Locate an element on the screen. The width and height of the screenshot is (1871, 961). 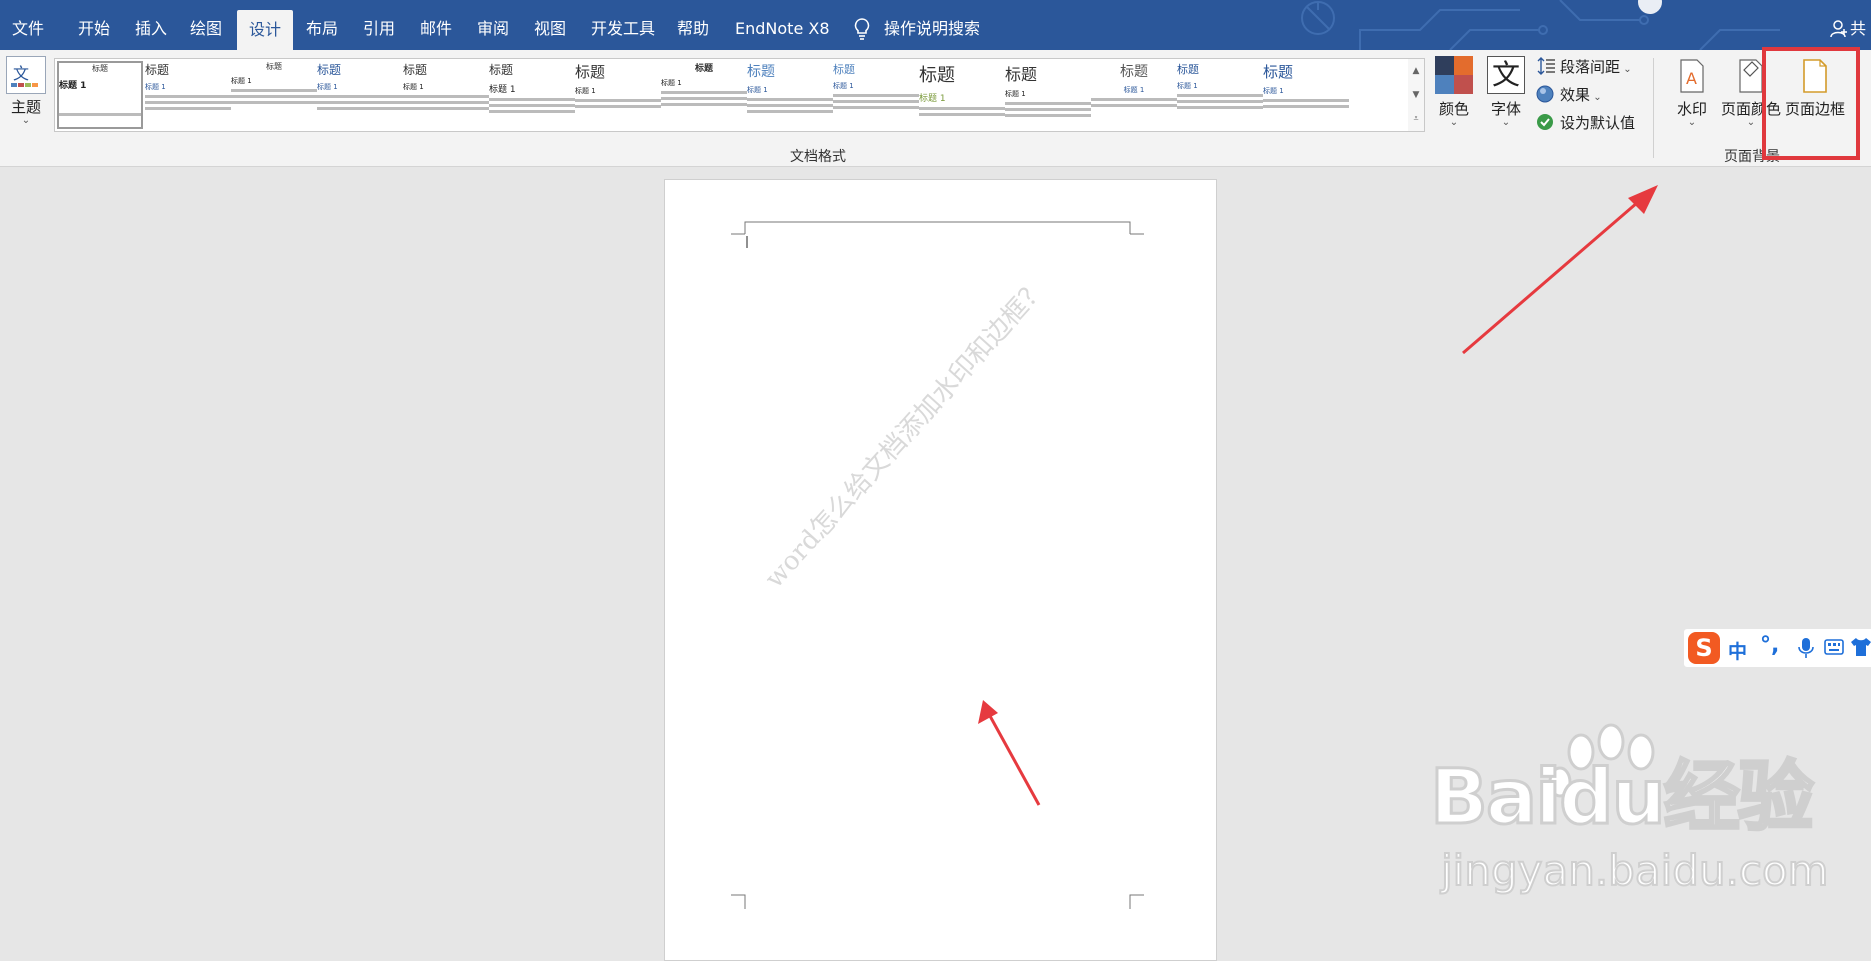
ime-language-toggle: 中 is located at coordinates (1737, 650).